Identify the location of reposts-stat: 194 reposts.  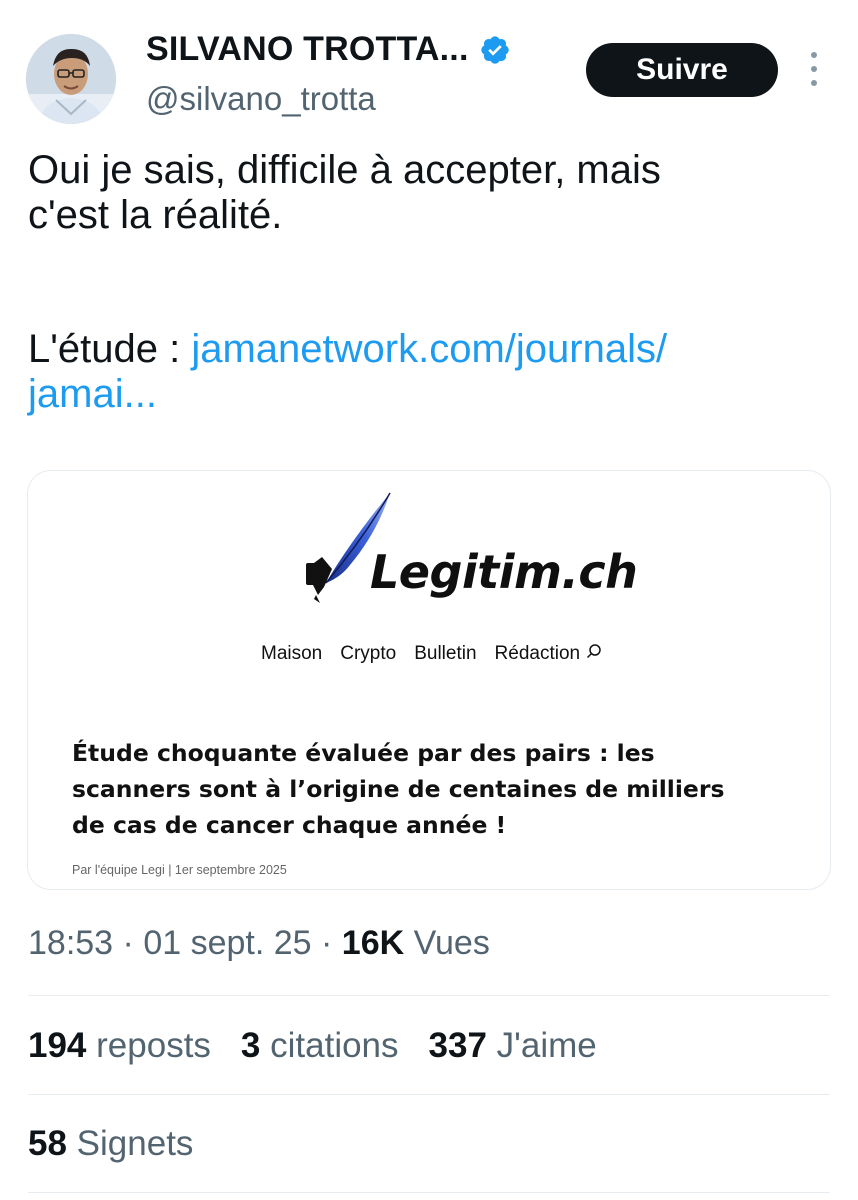
(119, 1046).